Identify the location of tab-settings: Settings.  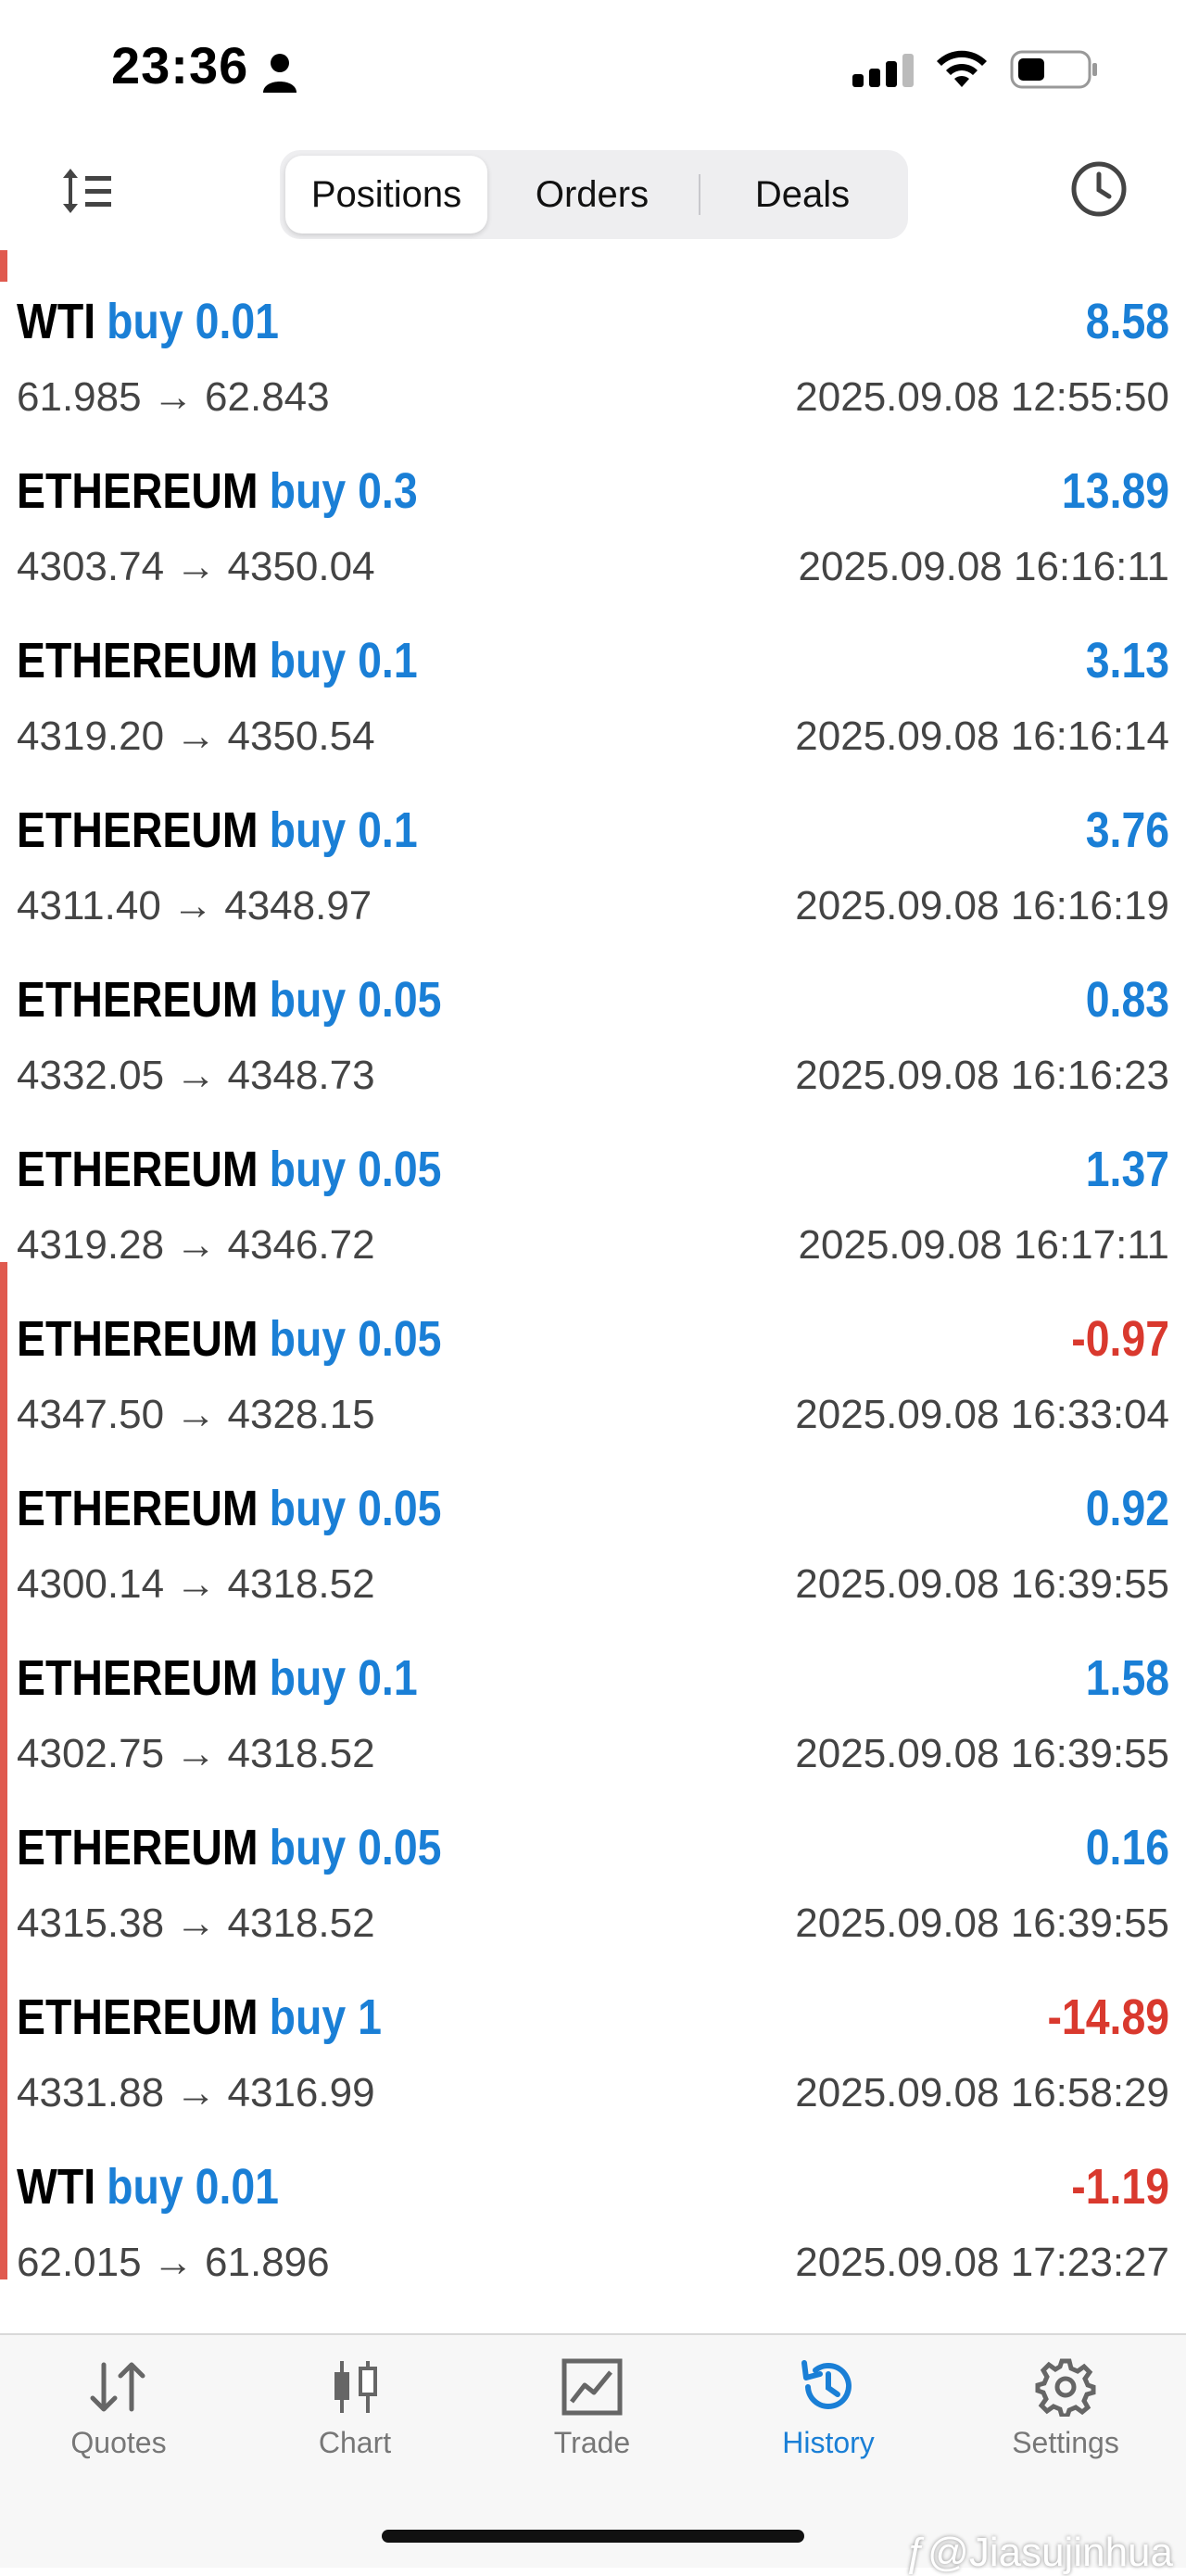
(1065, 2409).